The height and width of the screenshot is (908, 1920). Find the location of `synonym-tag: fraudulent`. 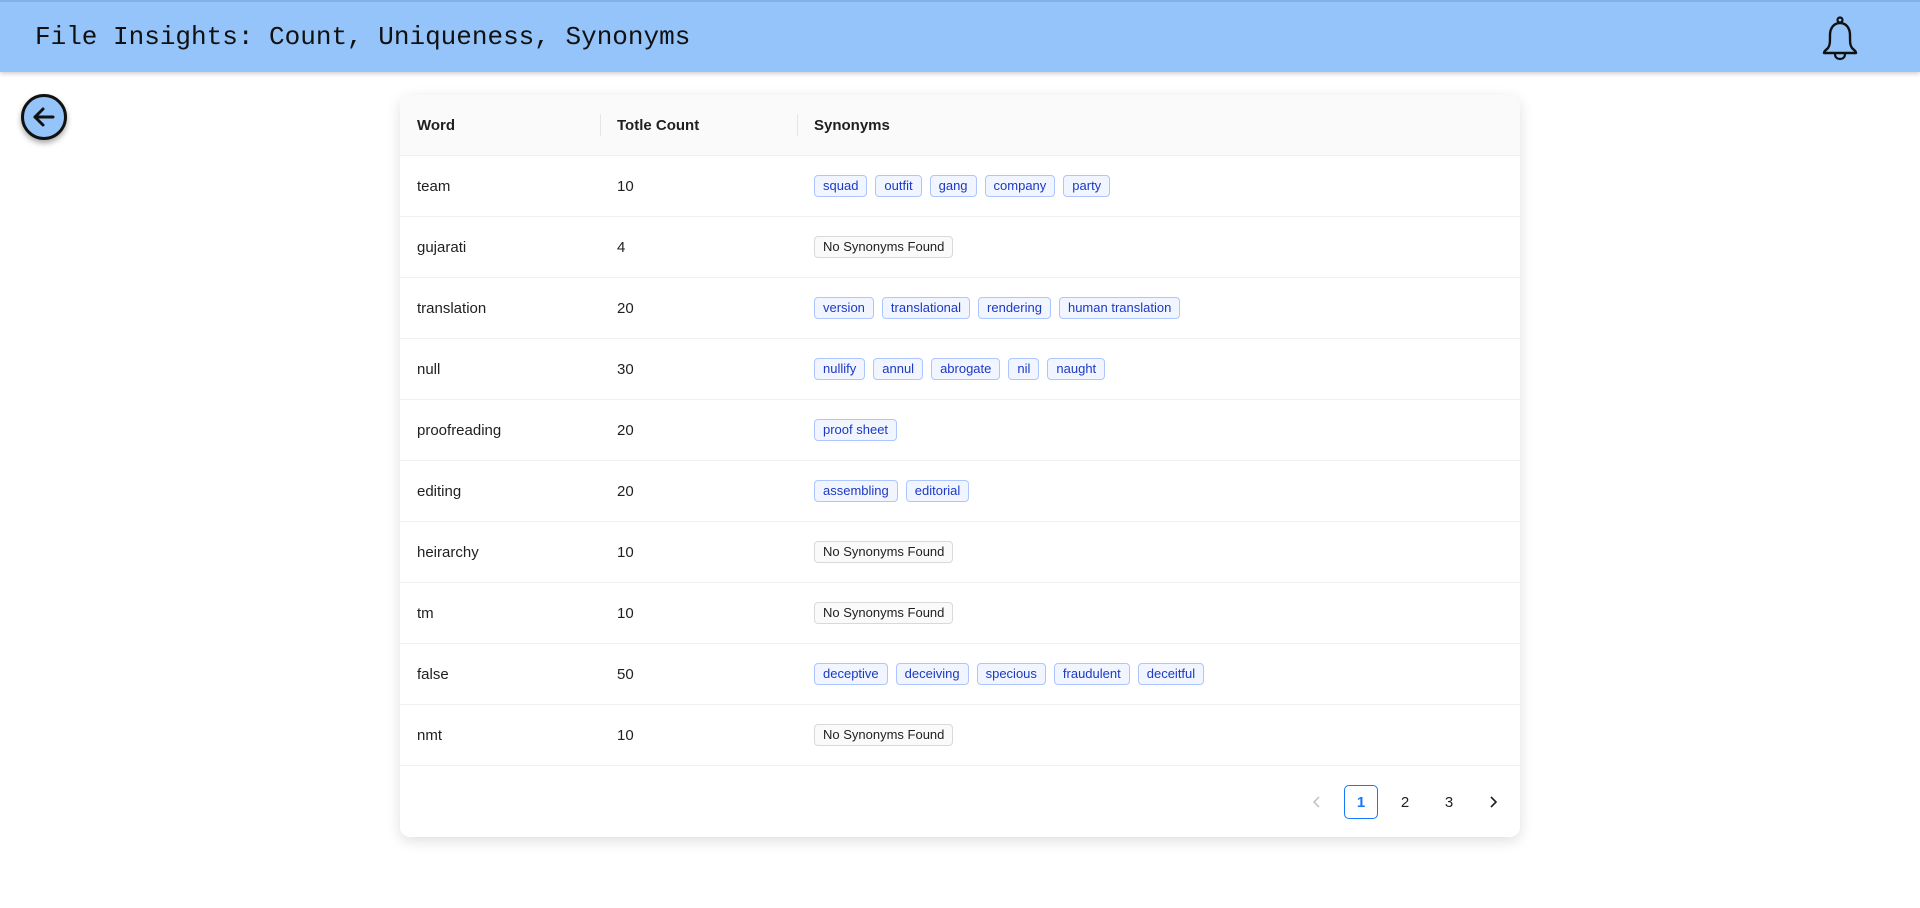

synonym-tag: fraudulent is located at coordinates (1091, 674).